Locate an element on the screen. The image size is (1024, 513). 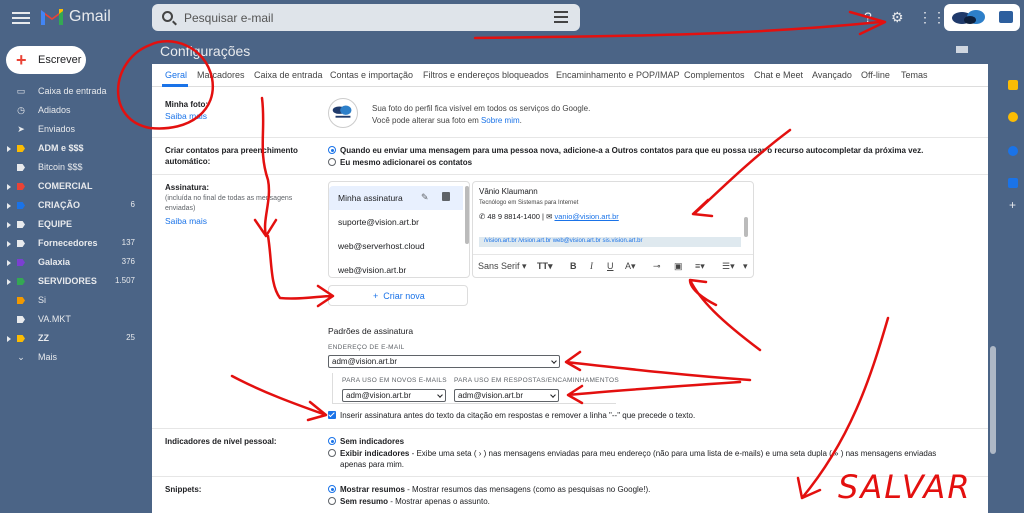
sidebar-item-zz: ZZ 25 is located at coordinates (72, 338).